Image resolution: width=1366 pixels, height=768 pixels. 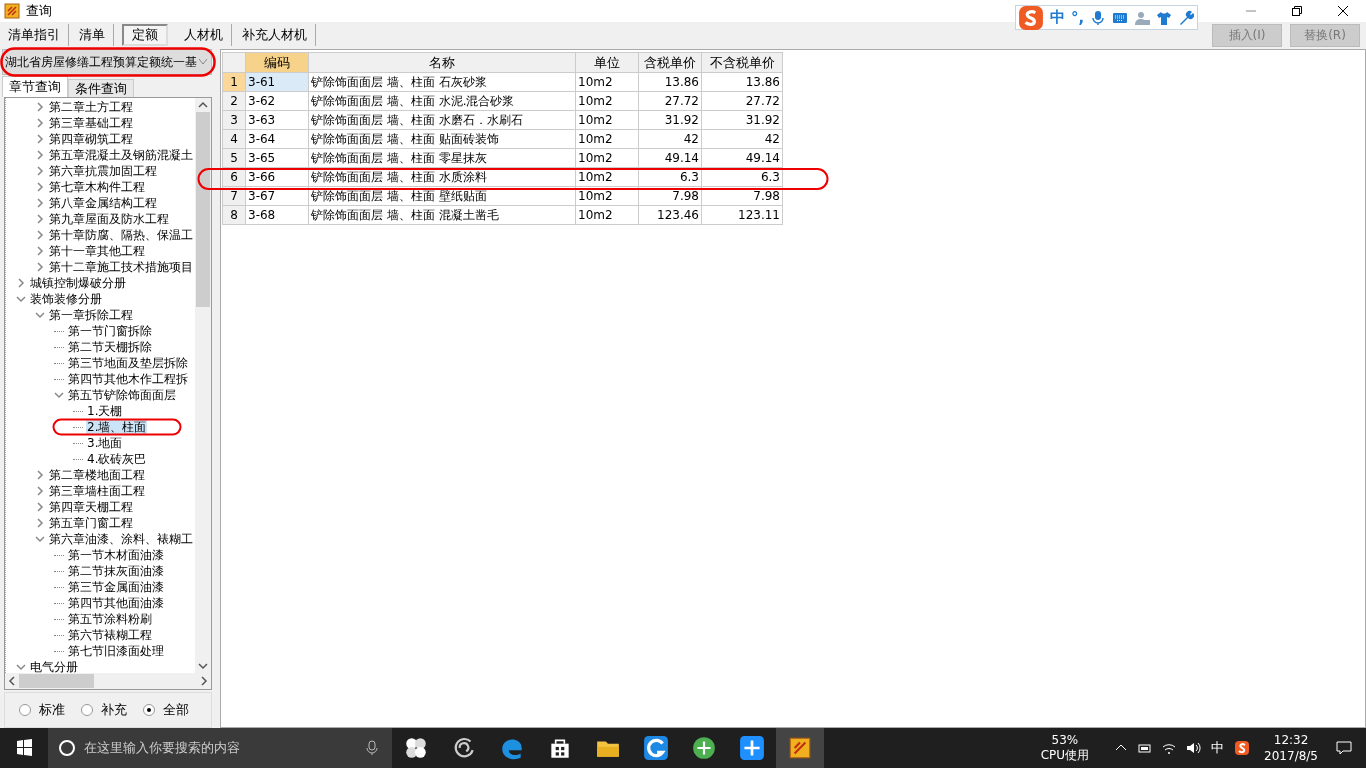 I want to click on notification-icon, so click(x=1344, y=748).